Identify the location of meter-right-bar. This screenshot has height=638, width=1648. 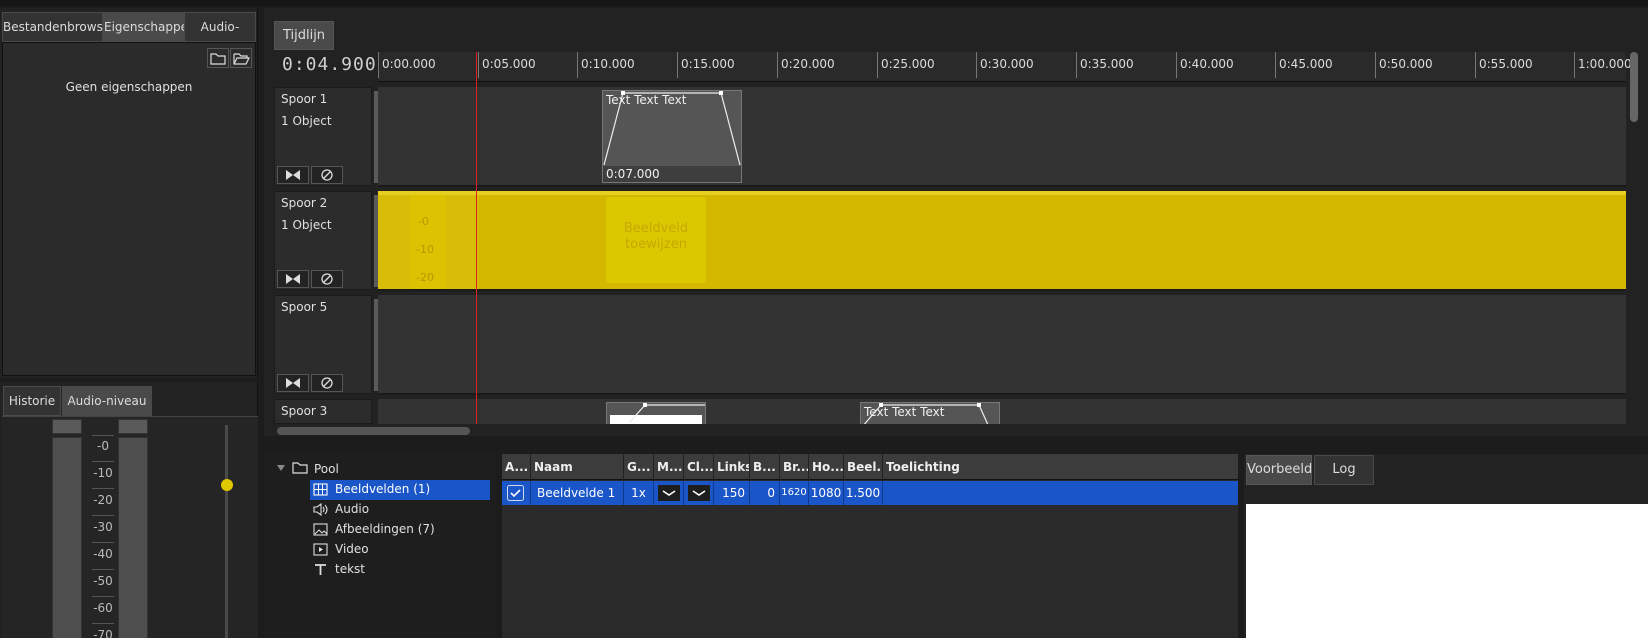
(133, 537).